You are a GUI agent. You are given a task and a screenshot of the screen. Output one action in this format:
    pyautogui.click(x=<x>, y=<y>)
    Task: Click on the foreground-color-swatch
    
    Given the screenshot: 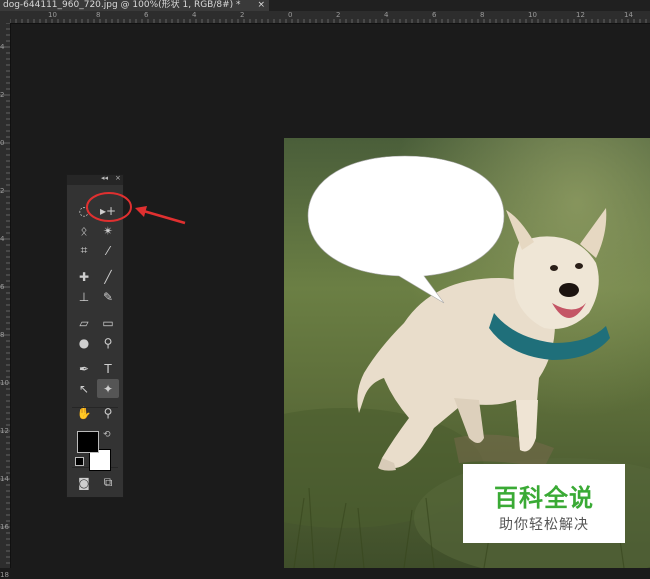 What is the action you would take?
    pyautogui.click(x=88, y=442)
    